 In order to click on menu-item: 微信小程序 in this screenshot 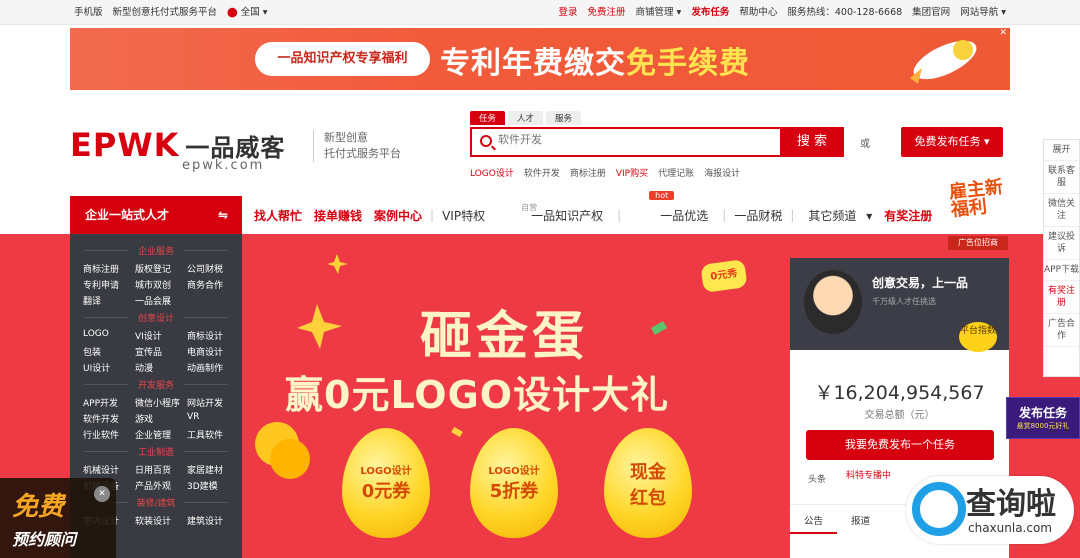, I will do `click(161, 402)`.